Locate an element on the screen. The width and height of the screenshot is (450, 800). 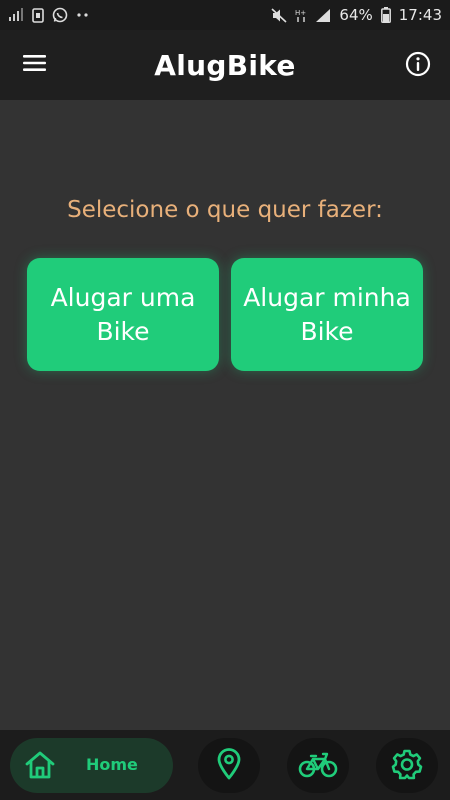
battery-icon is located at coordinates (385, 15).